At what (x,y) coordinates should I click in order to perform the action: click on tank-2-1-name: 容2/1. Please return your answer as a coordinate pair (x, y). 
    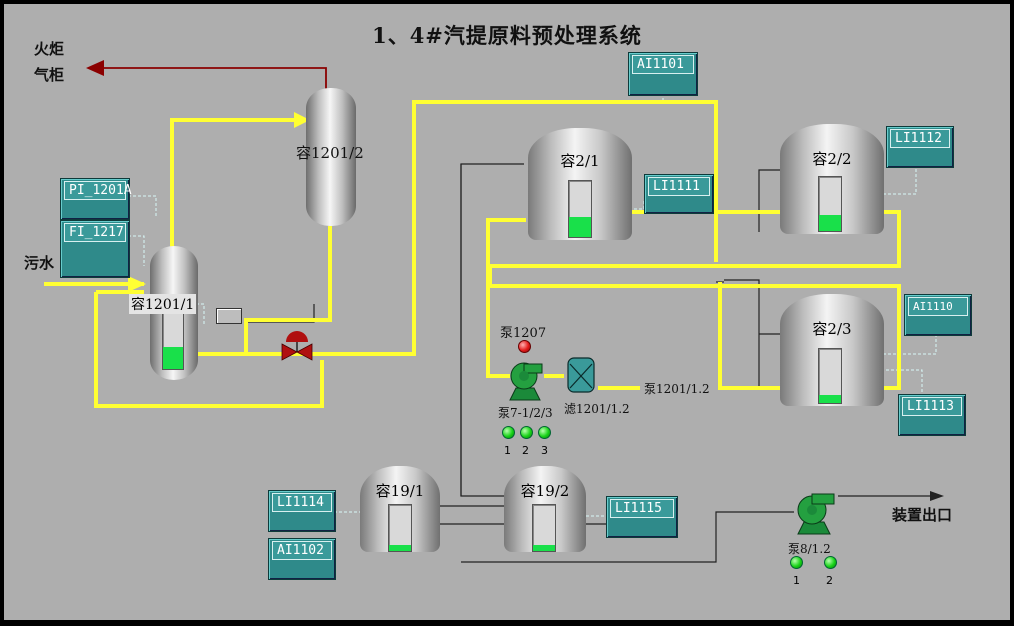
    Looking at the image, I should click on (580, 161).